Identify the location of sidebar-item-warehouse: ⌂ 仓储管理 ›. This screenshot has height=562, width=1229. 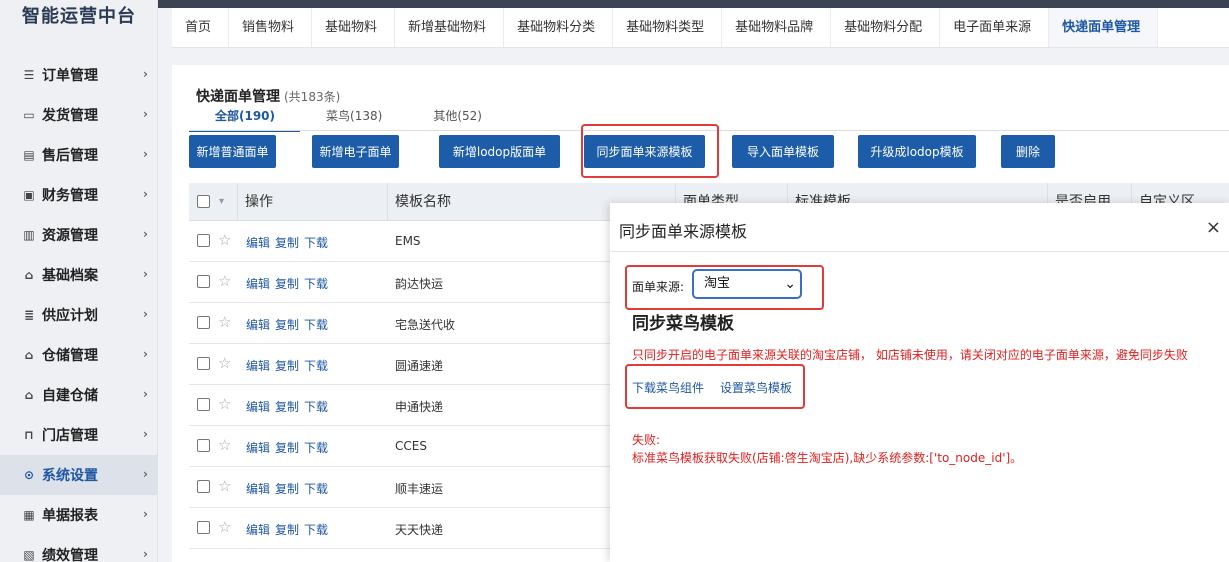
(79, 355).